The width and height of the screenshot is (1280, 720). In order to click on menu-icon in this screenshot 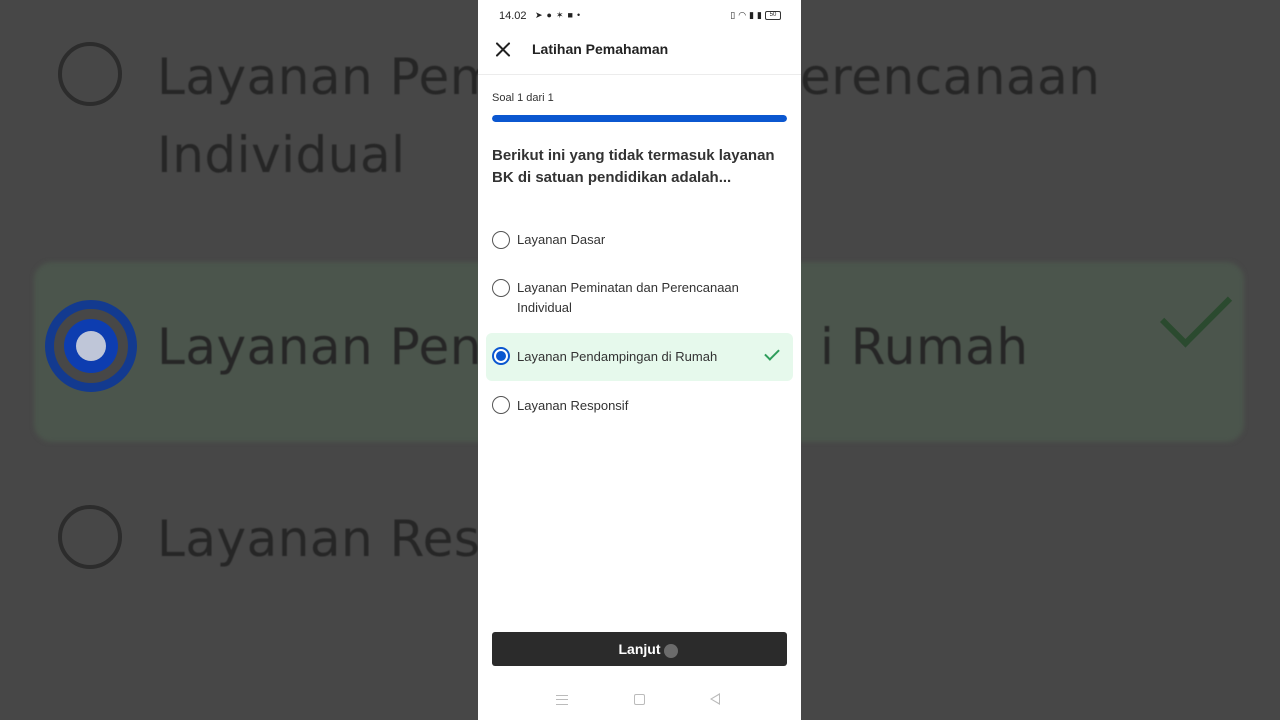, I will do `click(562, 700)`.